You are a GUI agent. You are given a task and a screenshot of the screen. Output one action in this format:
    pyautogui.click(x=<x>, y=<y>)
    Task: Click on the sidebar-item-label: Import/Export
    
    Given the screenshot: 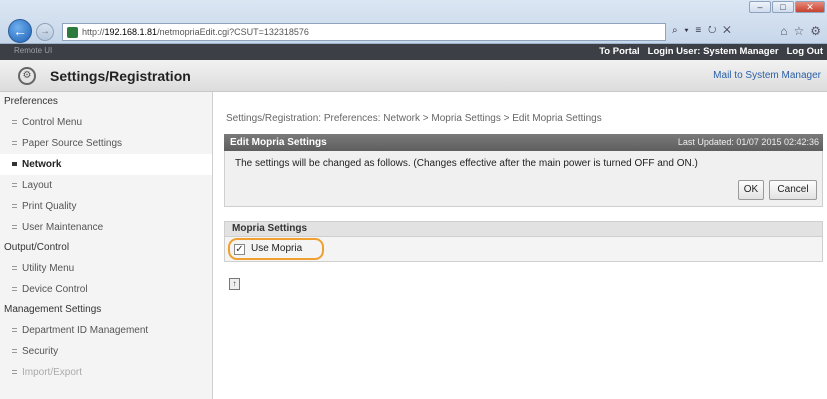 What is the action you would take?
    pyautogui.click(x=52, y=372)
    